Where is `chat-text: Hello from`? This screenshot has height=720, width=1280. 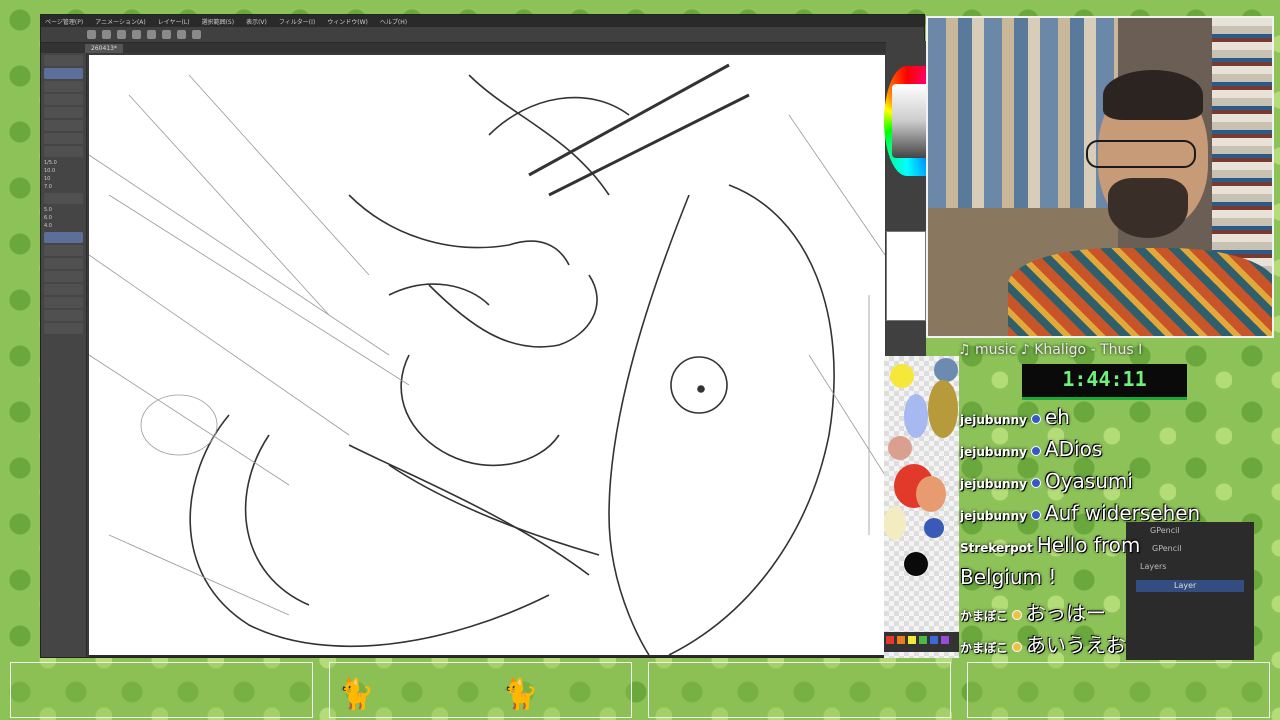 chat-text: Hello from is located at coordinates (1088, 545).